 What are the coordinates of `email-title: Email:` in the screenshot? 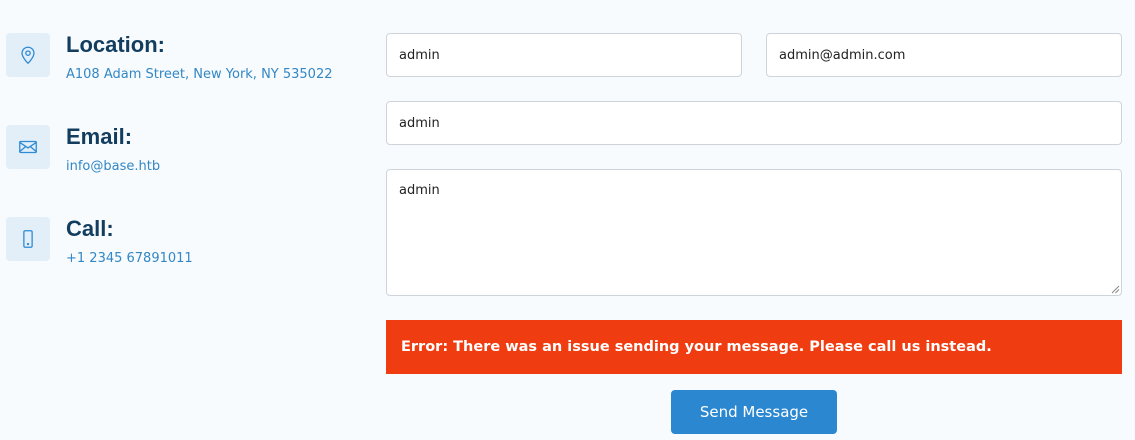 It's located at (99, 136).